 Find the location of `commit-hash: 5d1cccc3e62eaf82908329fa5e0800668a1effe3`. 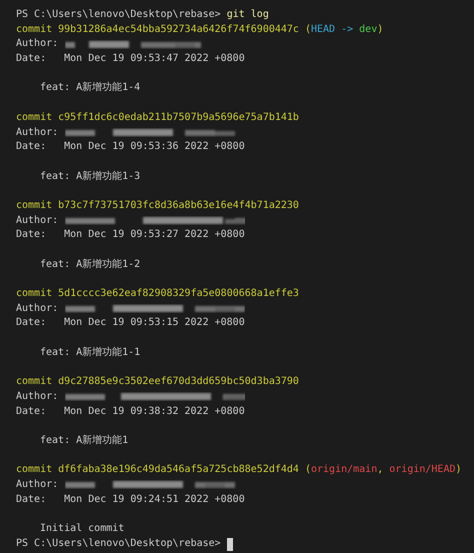

commit-hash: 5d1cccc3e62eaf82908329fa5e0800668a1effe3 is located at coordinates (178, 294).